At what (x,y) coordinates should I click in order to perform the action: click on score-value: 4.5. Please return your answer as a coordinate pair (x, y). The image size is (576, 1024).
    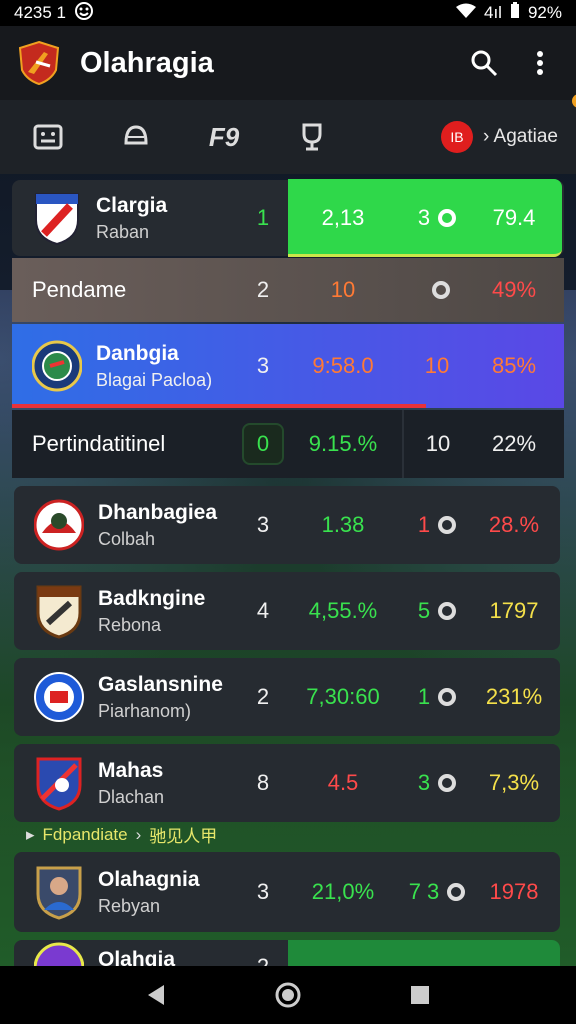
    Looking at the image, I should click on (343, 782).